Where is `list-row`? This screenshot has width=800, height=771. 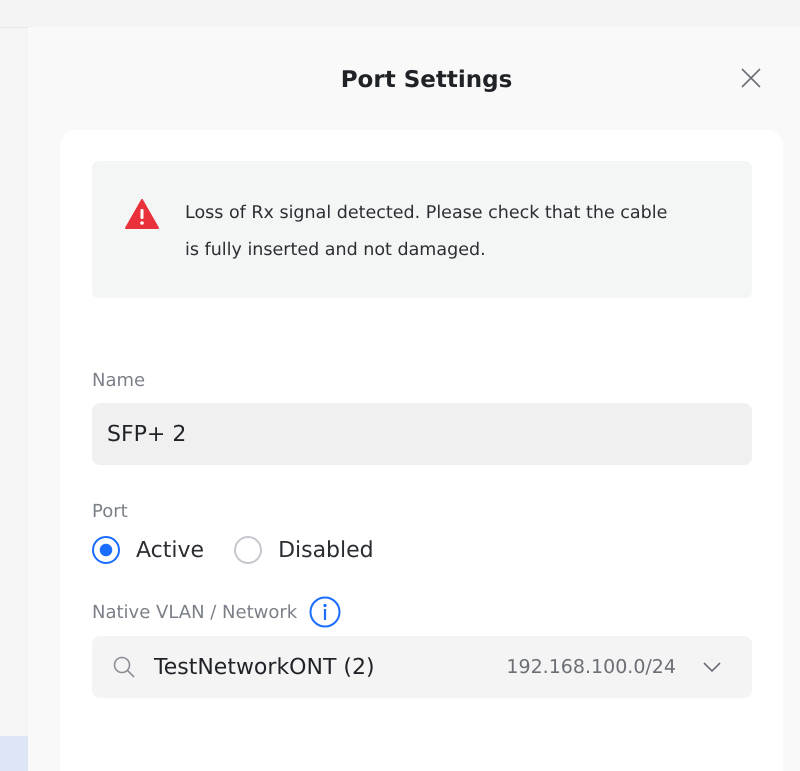 list-row is located at coordinates (14, 753).